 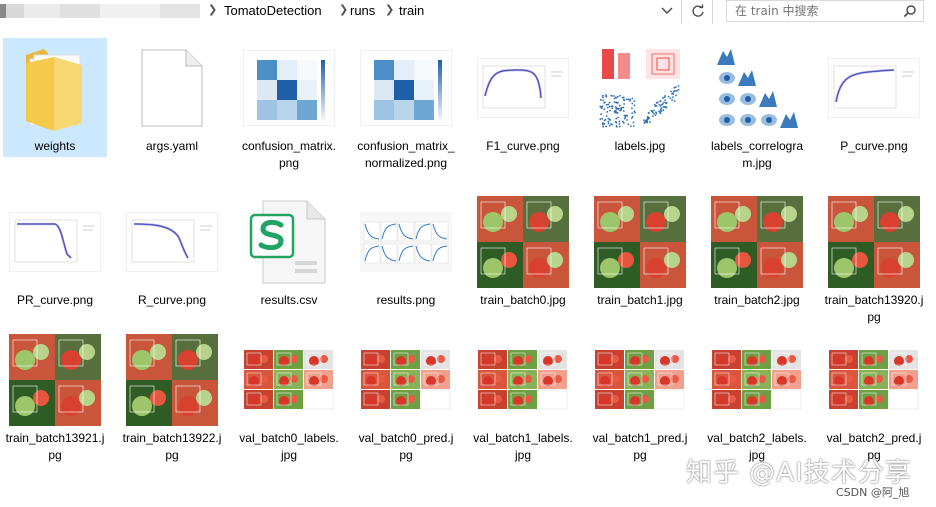 I want to click on file-name-label: results.csv, so click(x=289, y=300).